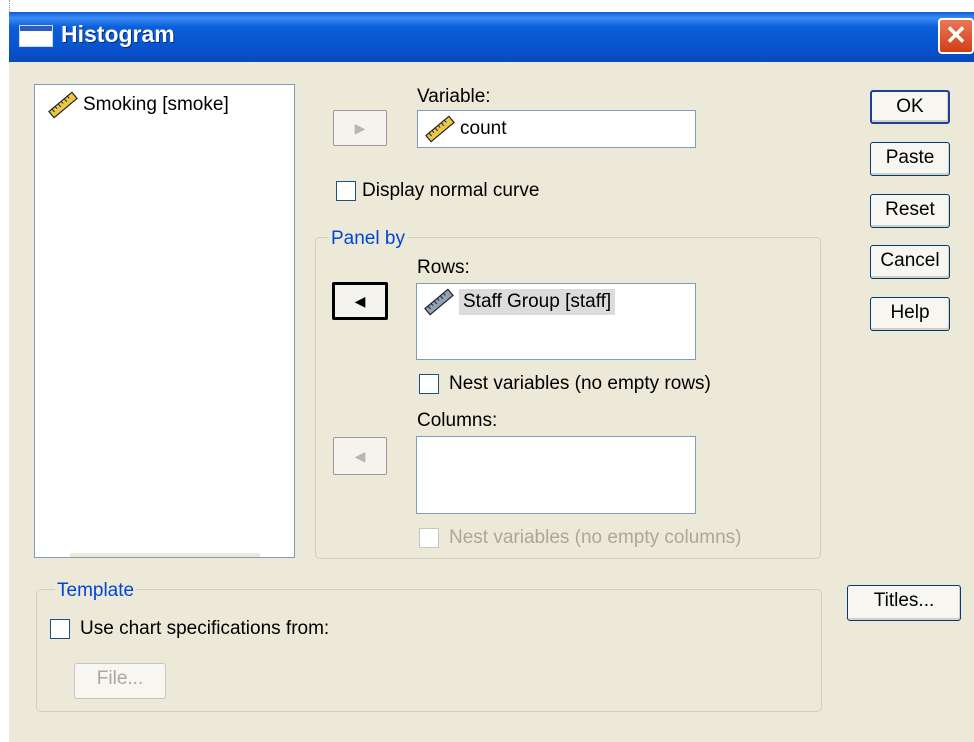 The width and height of the screenshot is (974, 742). What do you see at coordinates (36, 36) in the screenshot?
I see `window-icon` at bounding box center [36, 36].